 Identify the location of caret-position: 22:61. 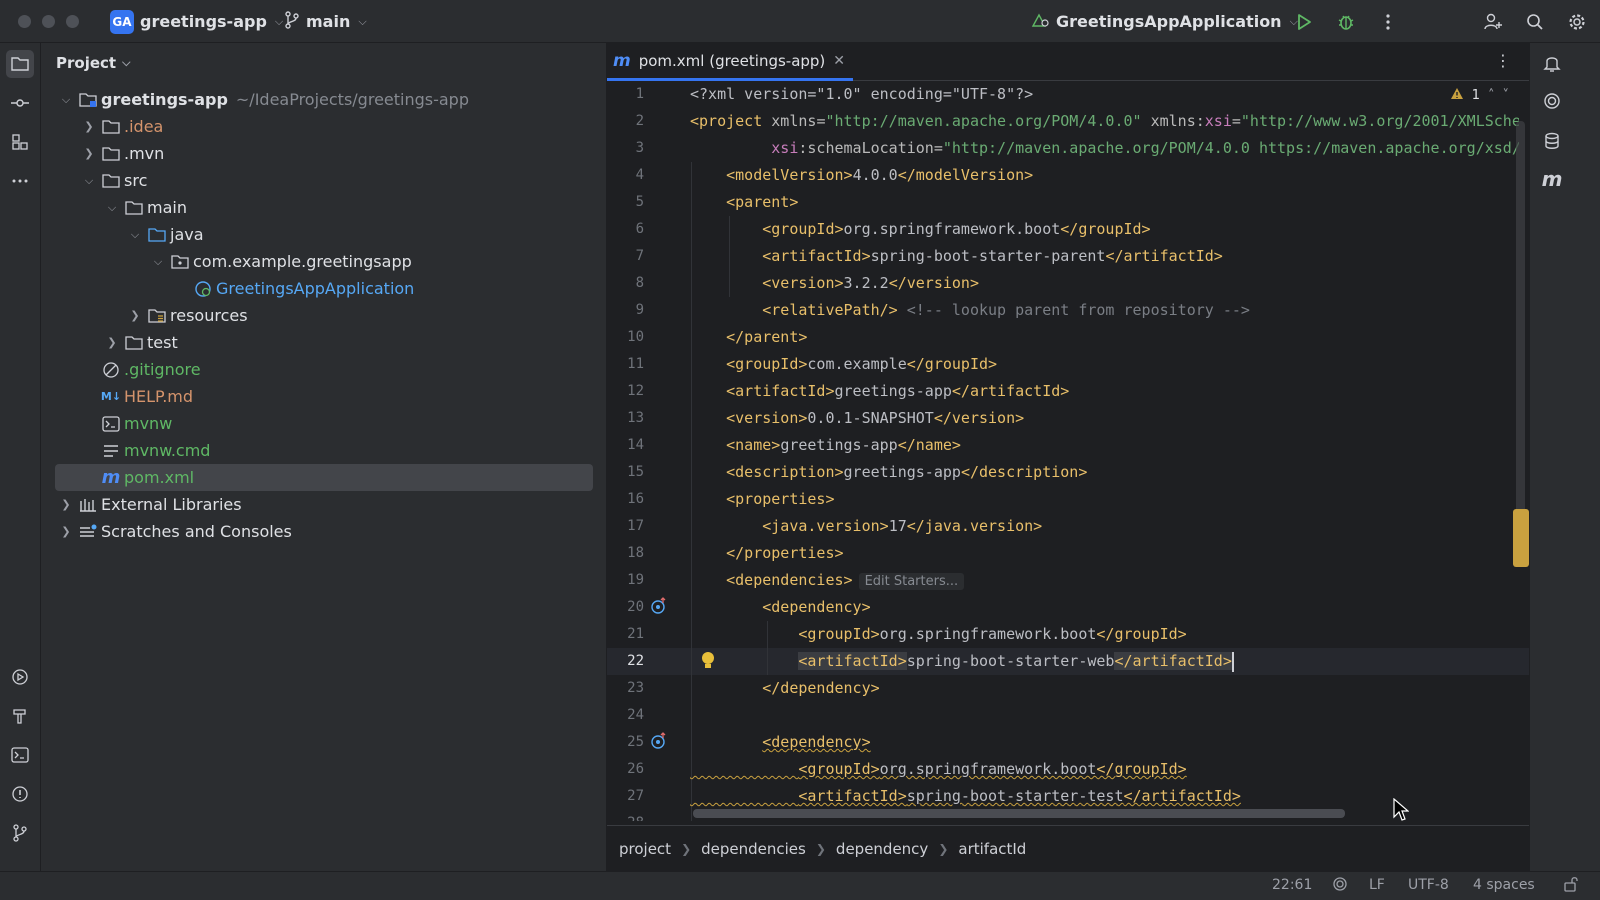
(1292, 885).